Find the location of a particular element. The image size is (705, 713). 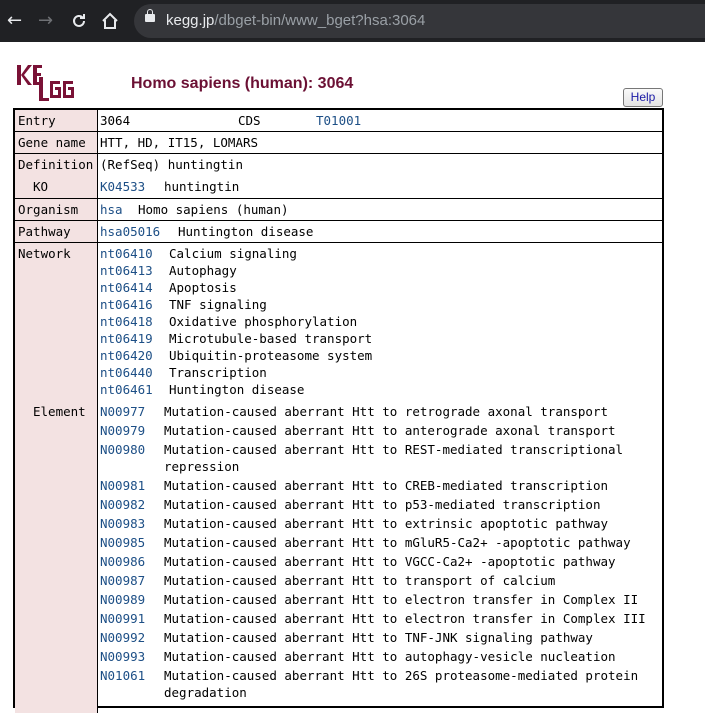

network-link: nt06418 is located at coordinates (126, 321).